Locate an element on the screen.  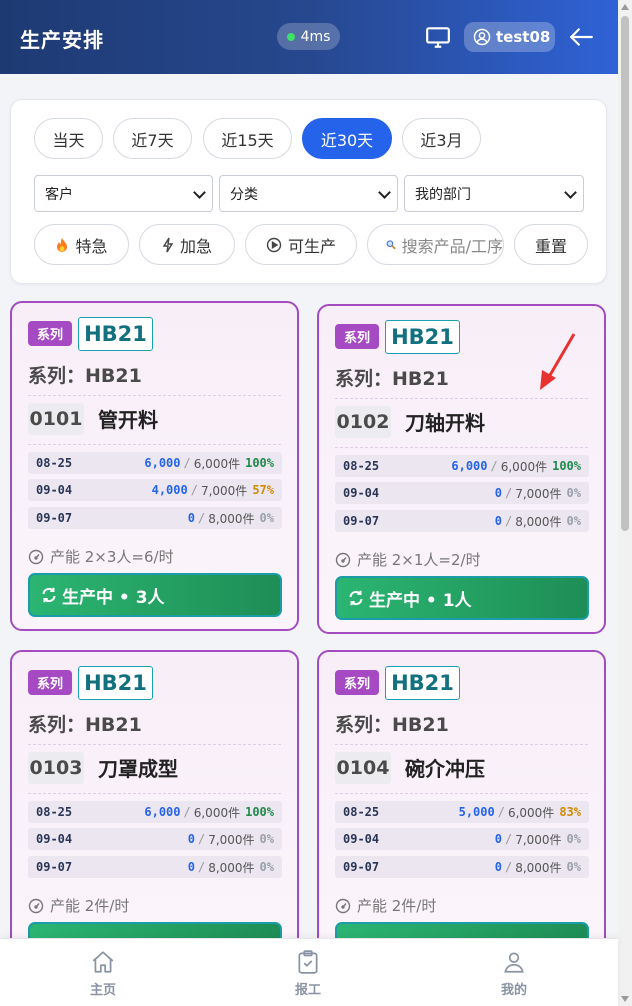
producible-toggle: 可生产 is located at coordinates (301, 244).